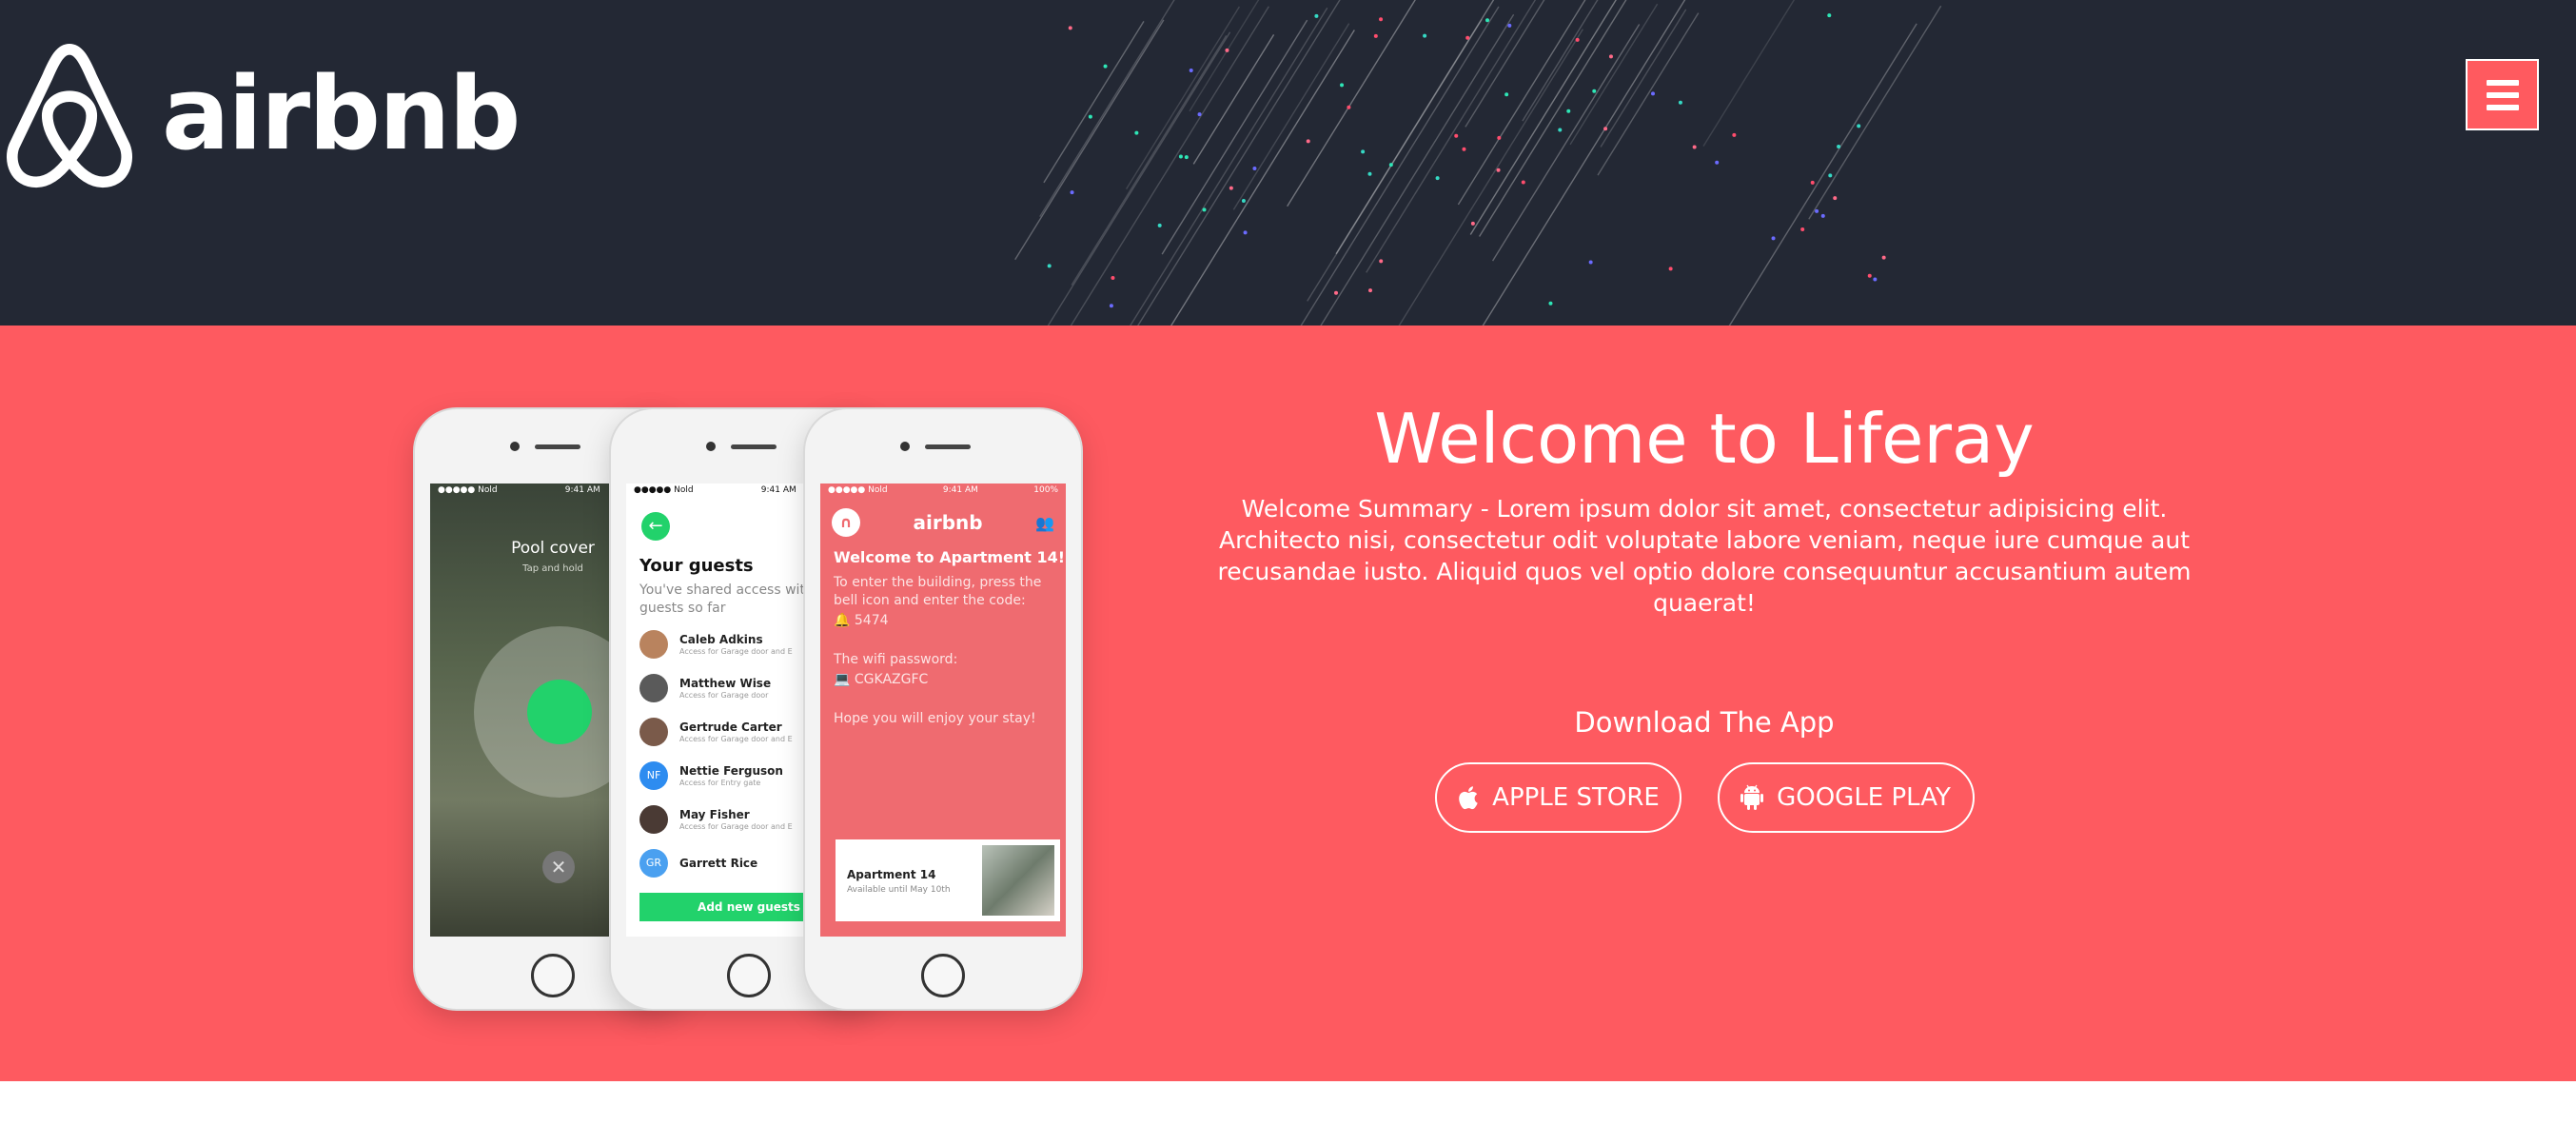 The height and width of the screenshot is (1125, 2576). I want to click on avatar: NF, so click(653, 775).